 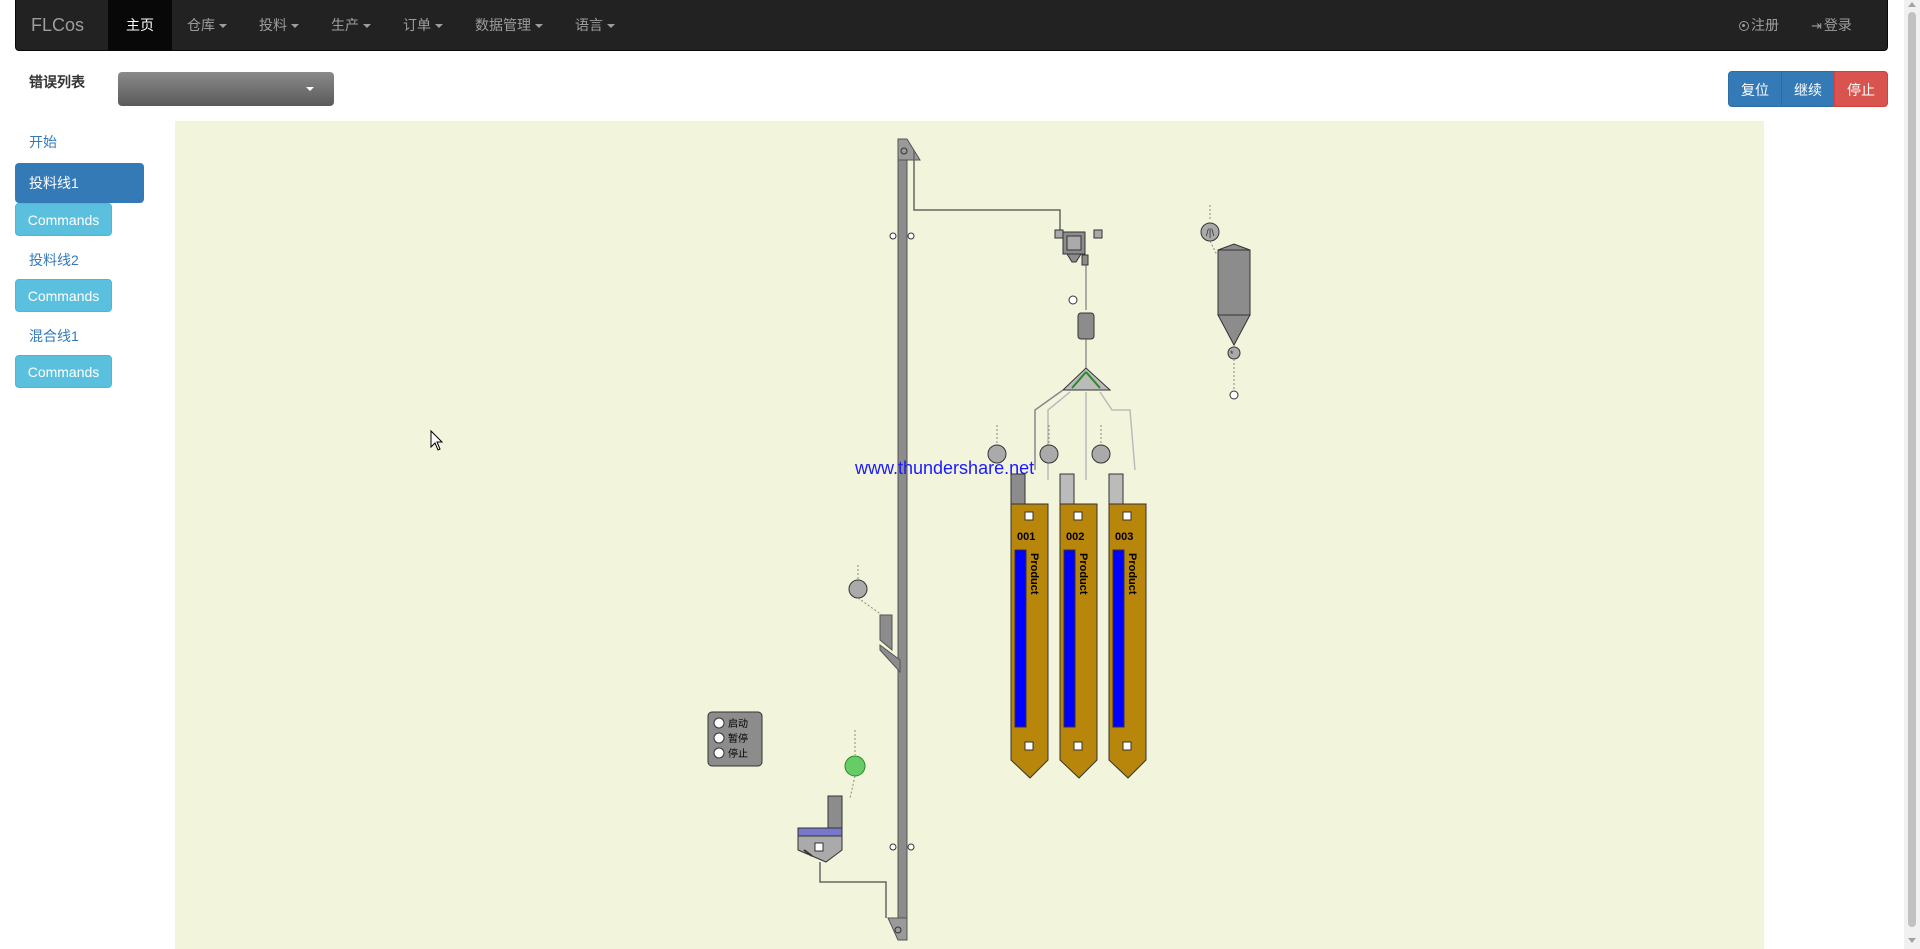 What do you see at coordinates (63, 219) in the screenshot?
I see `line1-commands-button: Commands` at bounding box center [63, 219].